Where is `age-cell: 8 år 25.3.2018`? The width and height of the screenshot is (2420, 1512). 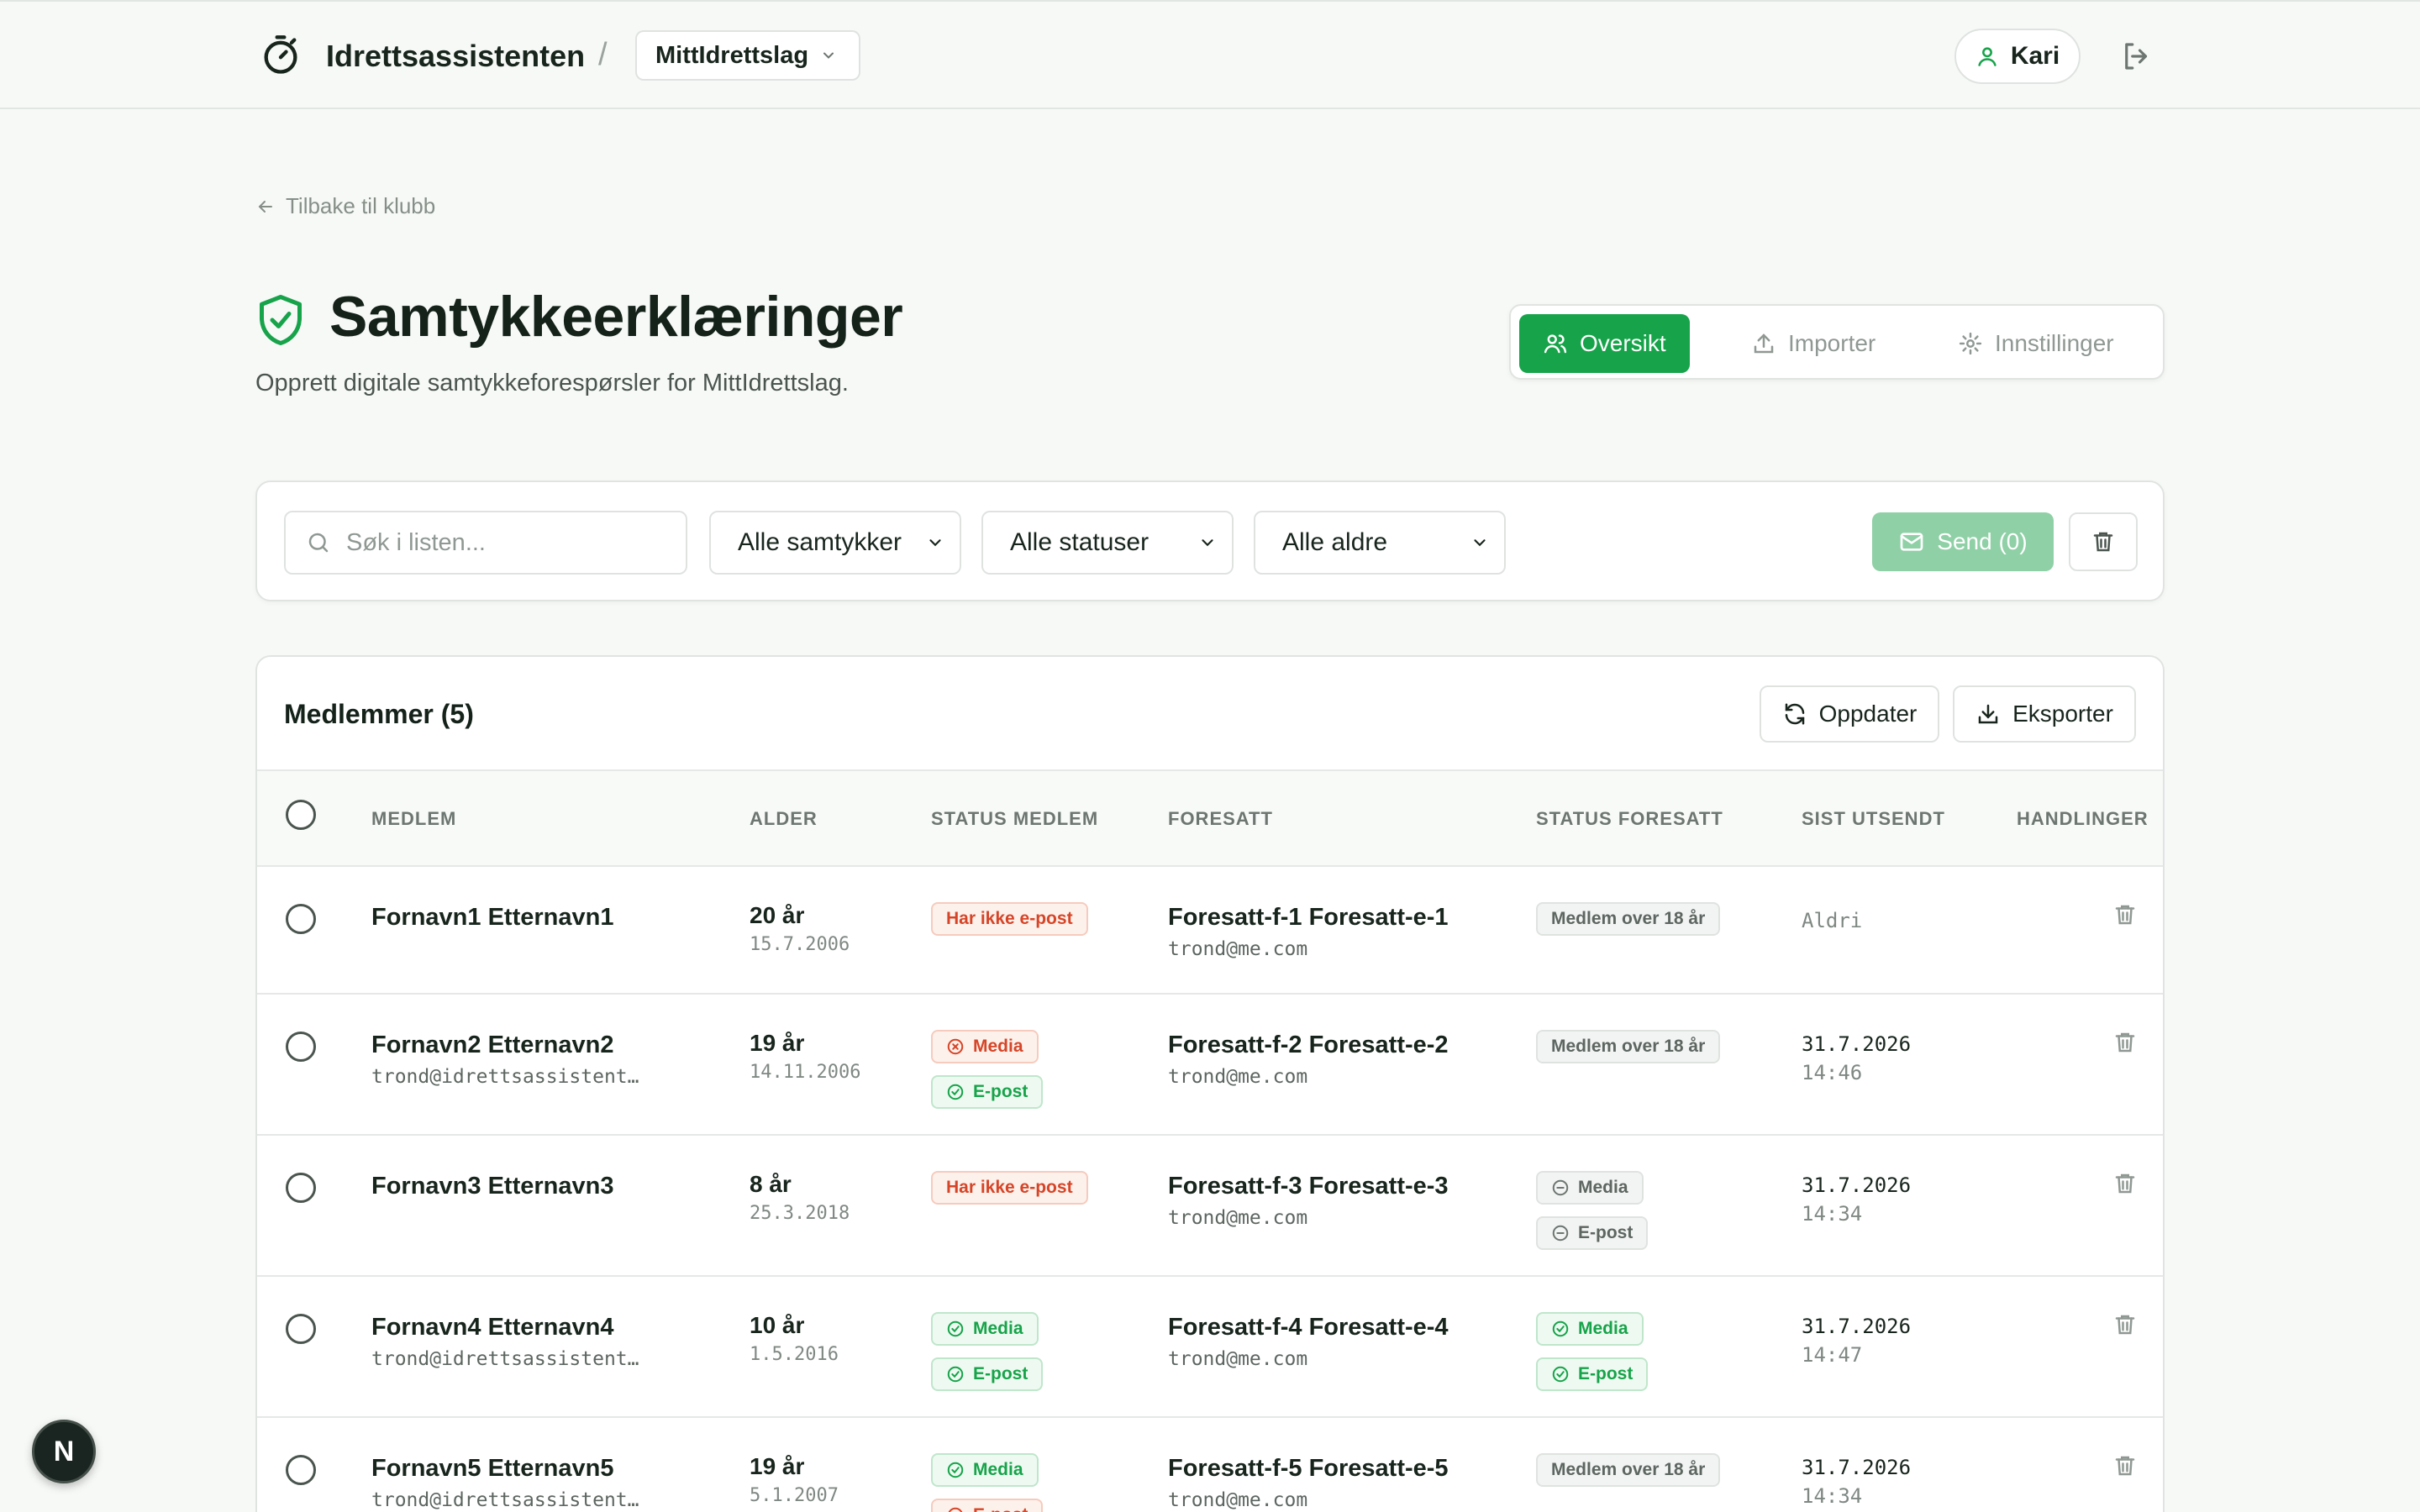
age-cell: 8 år 25.3.2018 is located at coordinates (800, 1197).